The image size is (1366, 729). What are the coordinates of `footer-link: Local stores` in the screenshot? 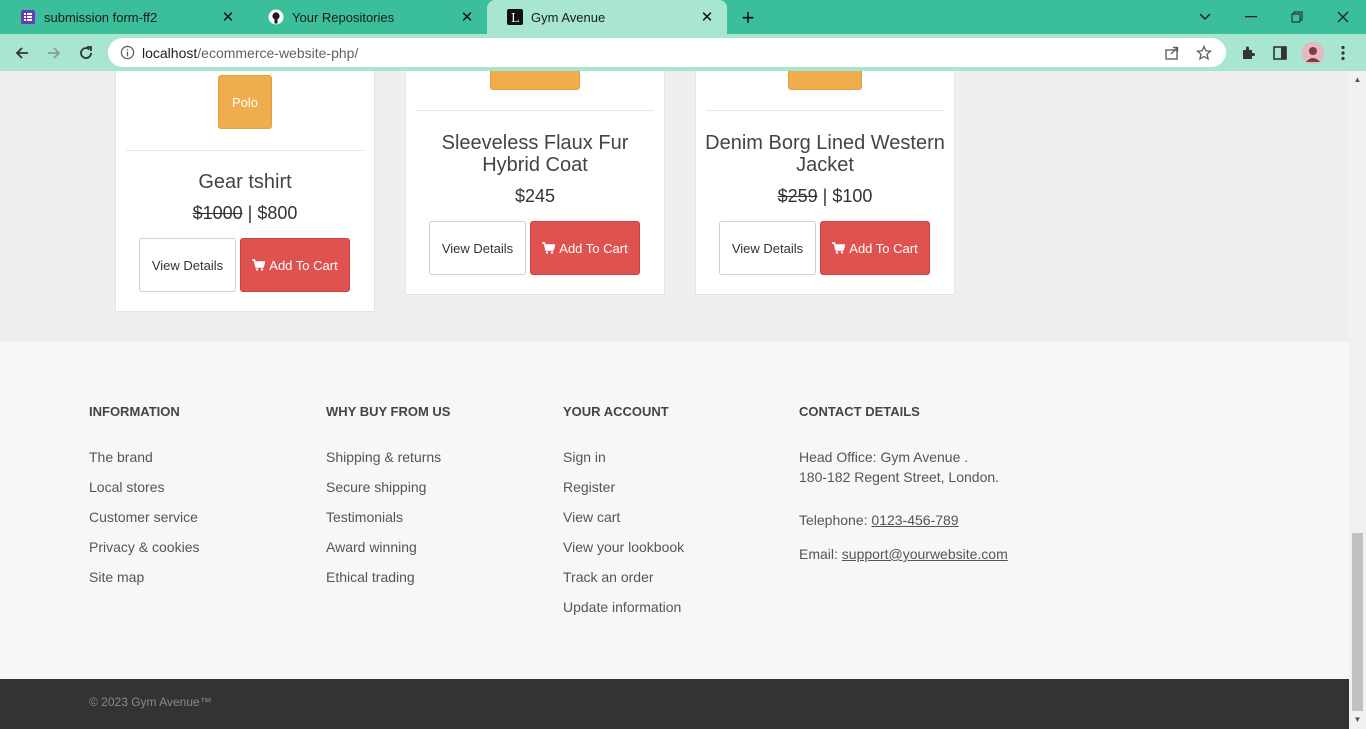 It's located at (126, 487).